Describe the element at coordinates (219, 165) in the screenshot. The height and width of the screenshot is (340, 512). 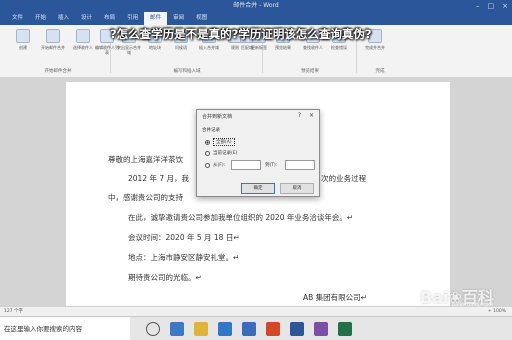
I see `option-from-label: 从(F):` at that location.